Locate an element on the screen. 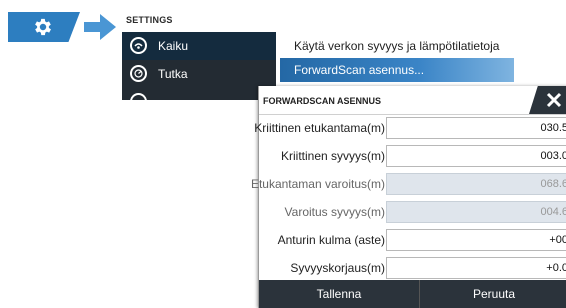 The width and height of the screenshot is (566, 308). cancel-button: Peruuta is located at coordinates (492, 294).